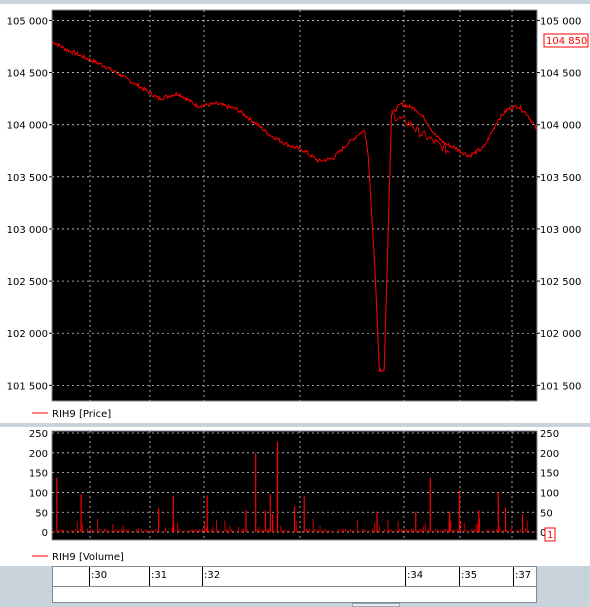  Describe the element at coordinates (27, 74) in the screenshot. I see `price-y-tick-left: 104 500` at that location.